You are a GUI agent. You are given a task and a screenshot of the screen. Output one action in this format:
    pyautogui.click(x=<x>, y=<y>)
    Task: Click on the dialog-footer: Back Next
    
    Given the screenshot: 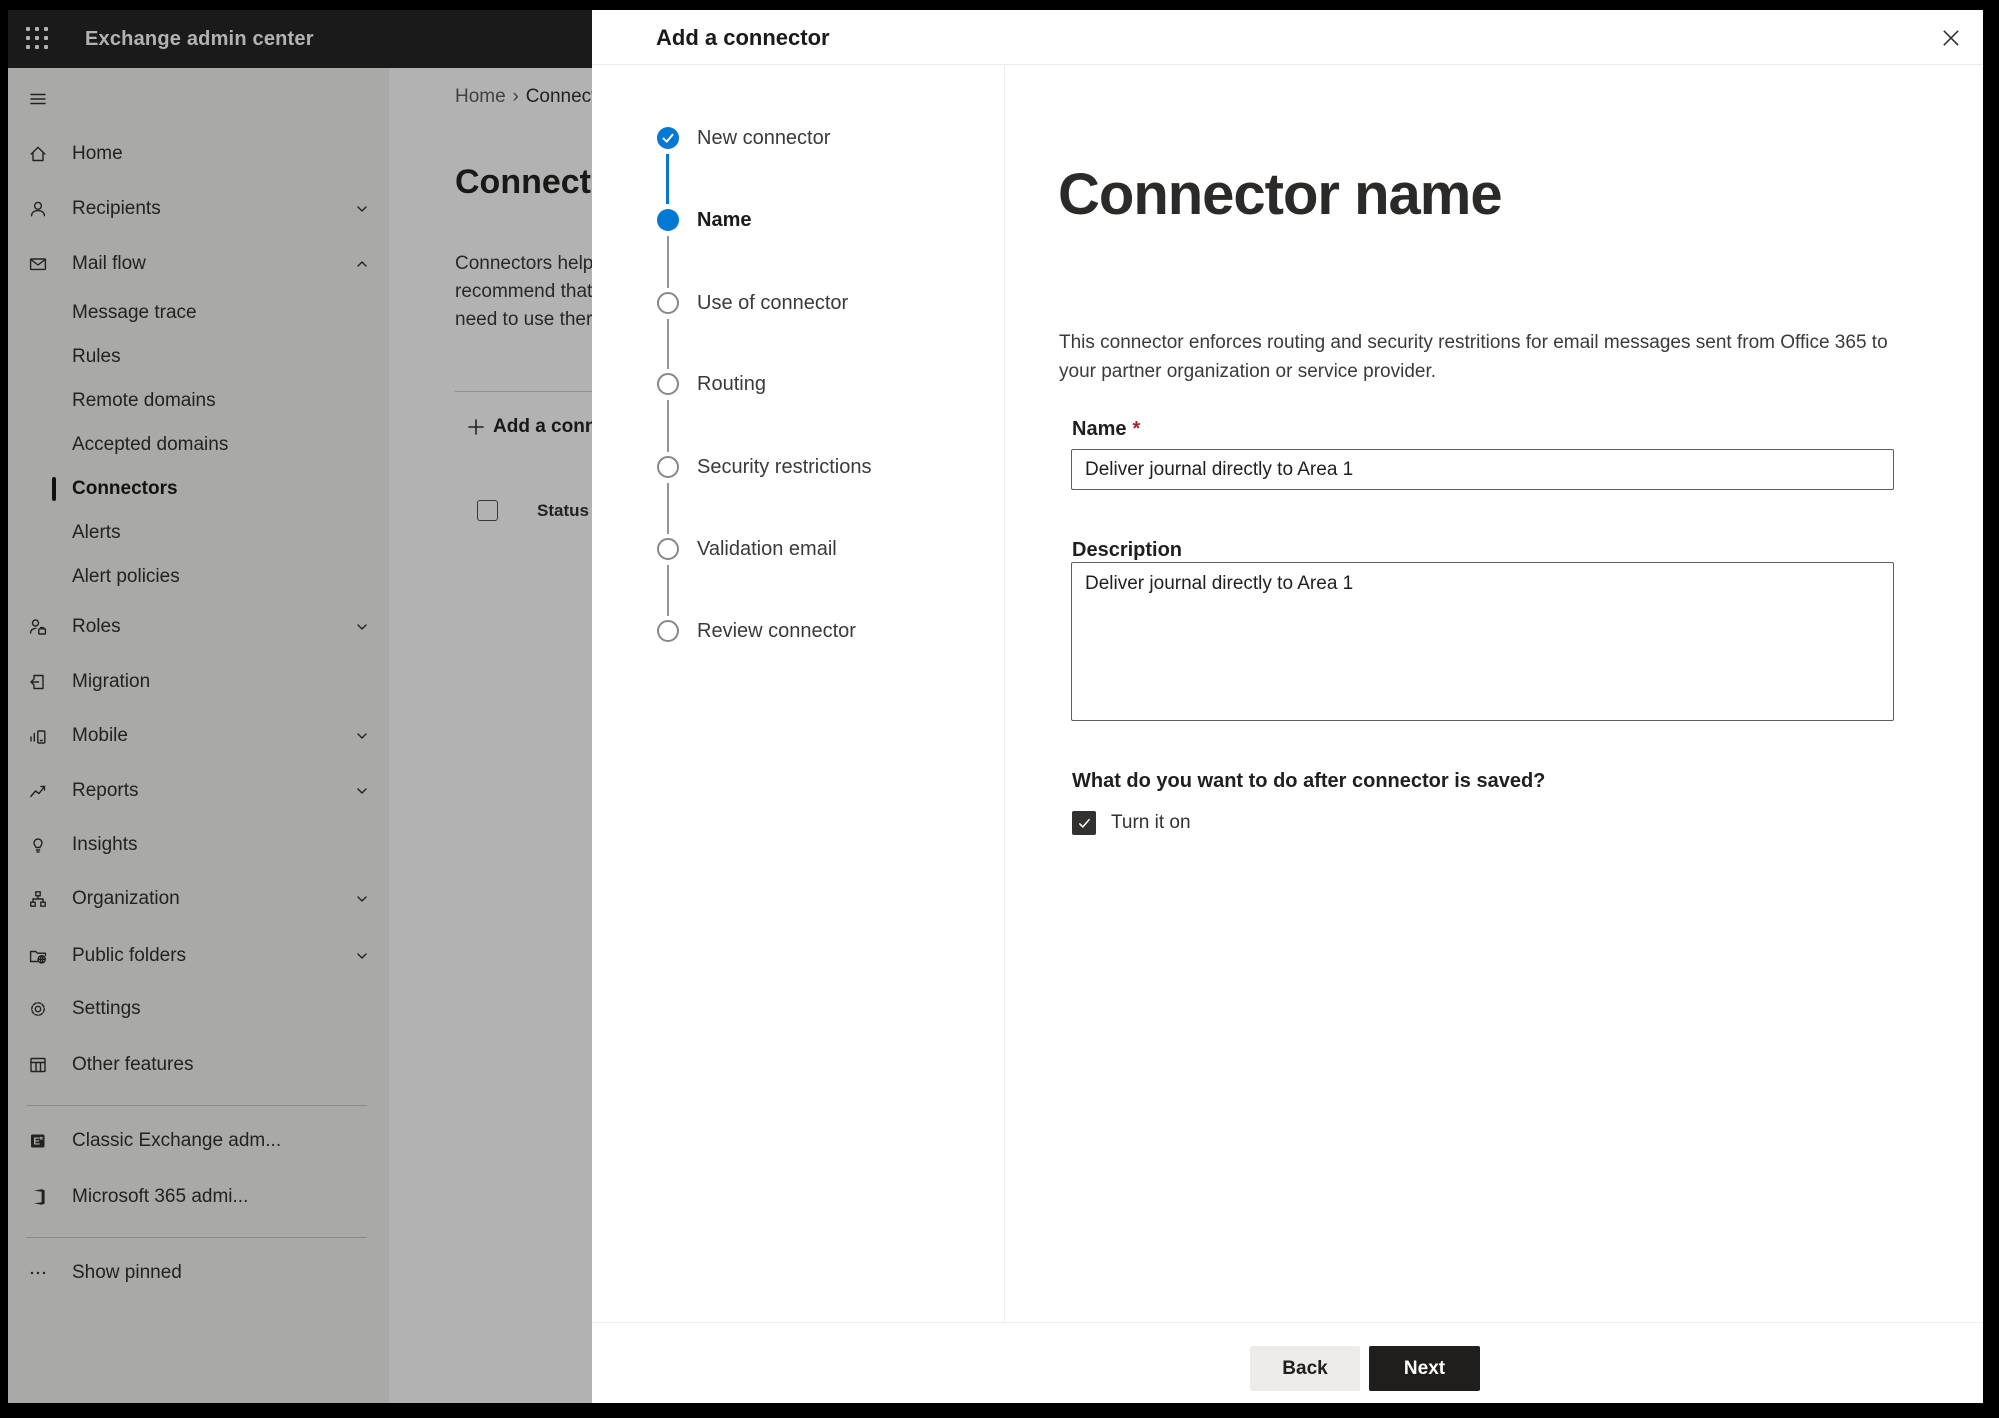 What is the action you would take?
    pyautogui.click(x=1287, y=1362)
    